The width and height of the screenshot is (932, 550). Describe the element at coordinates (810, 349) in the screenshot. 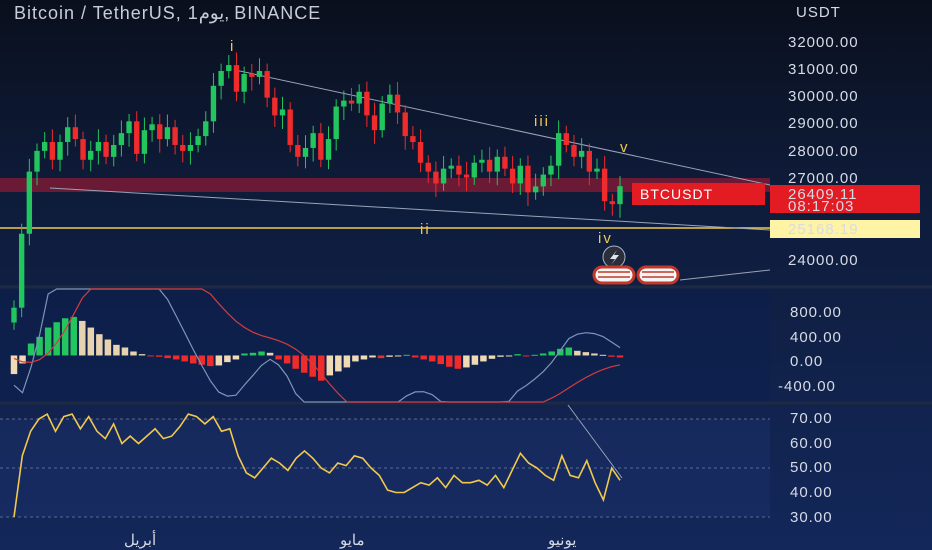

I see `macd-axis: 800.00 400.00 0.00 -400.00` at that location.